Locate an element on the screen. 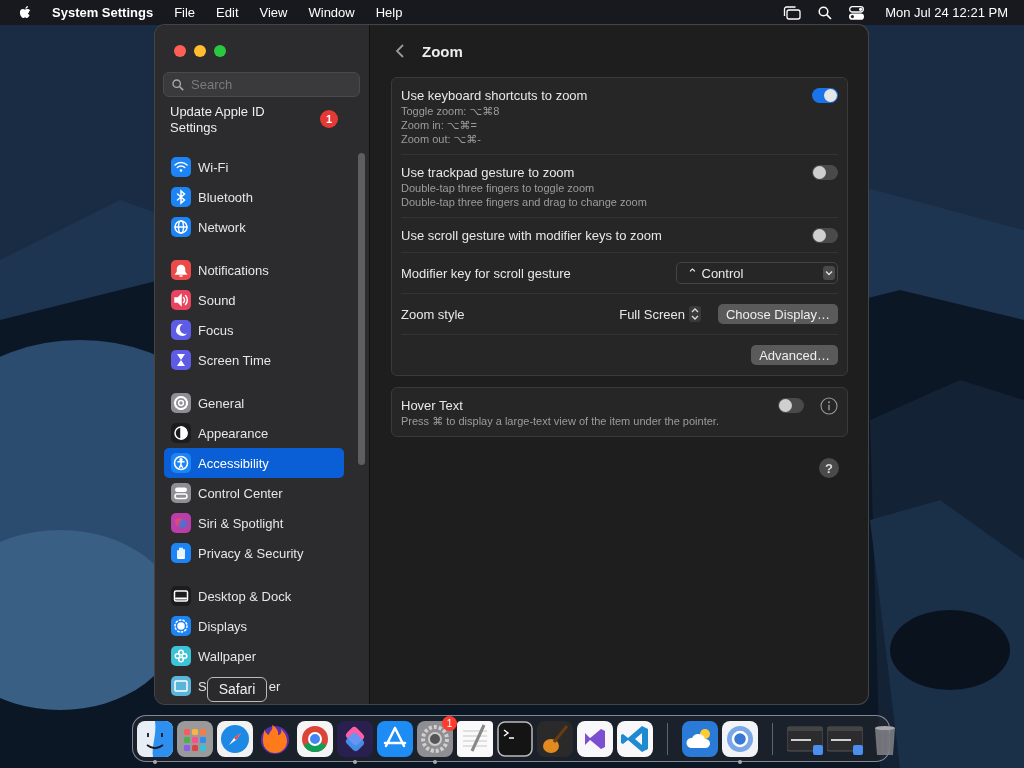 The image size is (1024, 768). close-button is located at coordinates (180, 51).